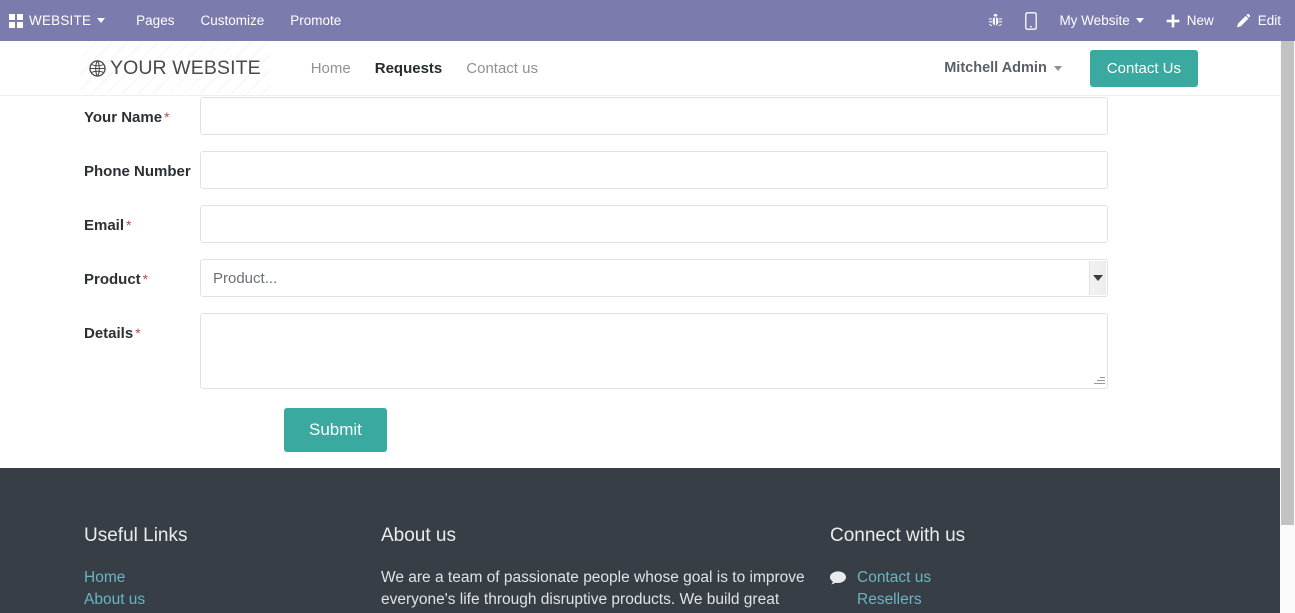  Describe the element at coordinates (136, 535) in the screenshot. I see `footer-heading-useful-links: Useful Links` at that location.